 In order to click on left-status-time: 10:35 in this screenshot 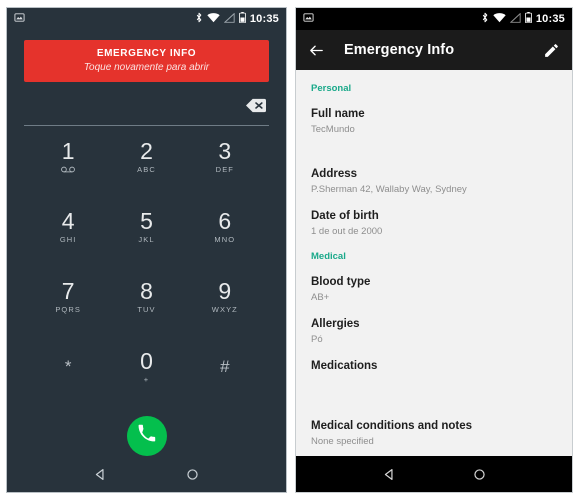, I will do `click(264, 19)`.